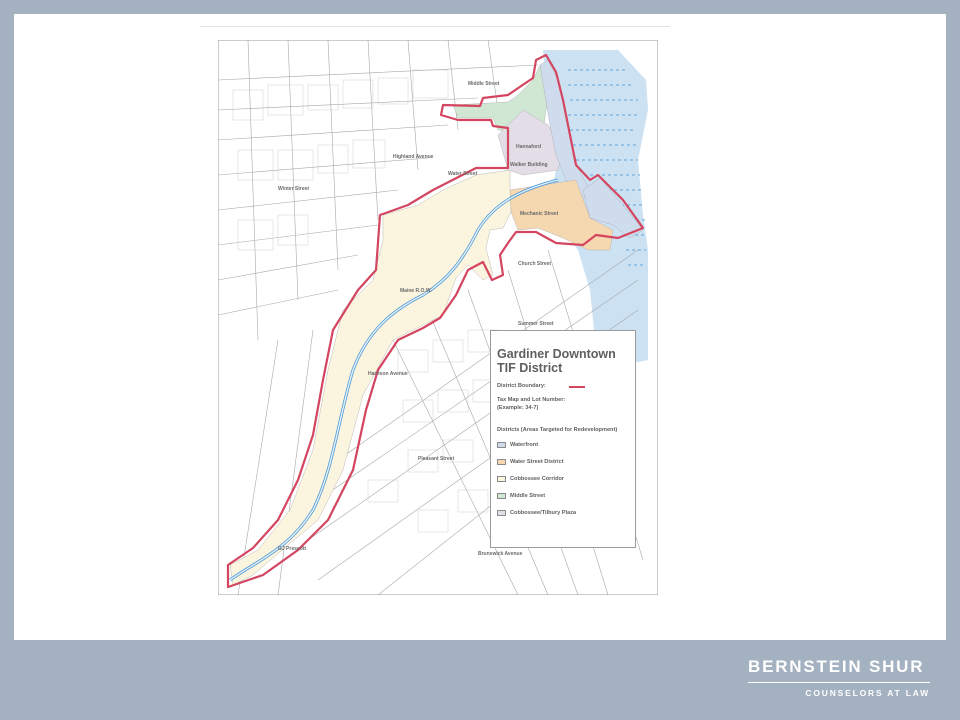  I want to click on label-highland: Highland Avenue, so click(413, 157).